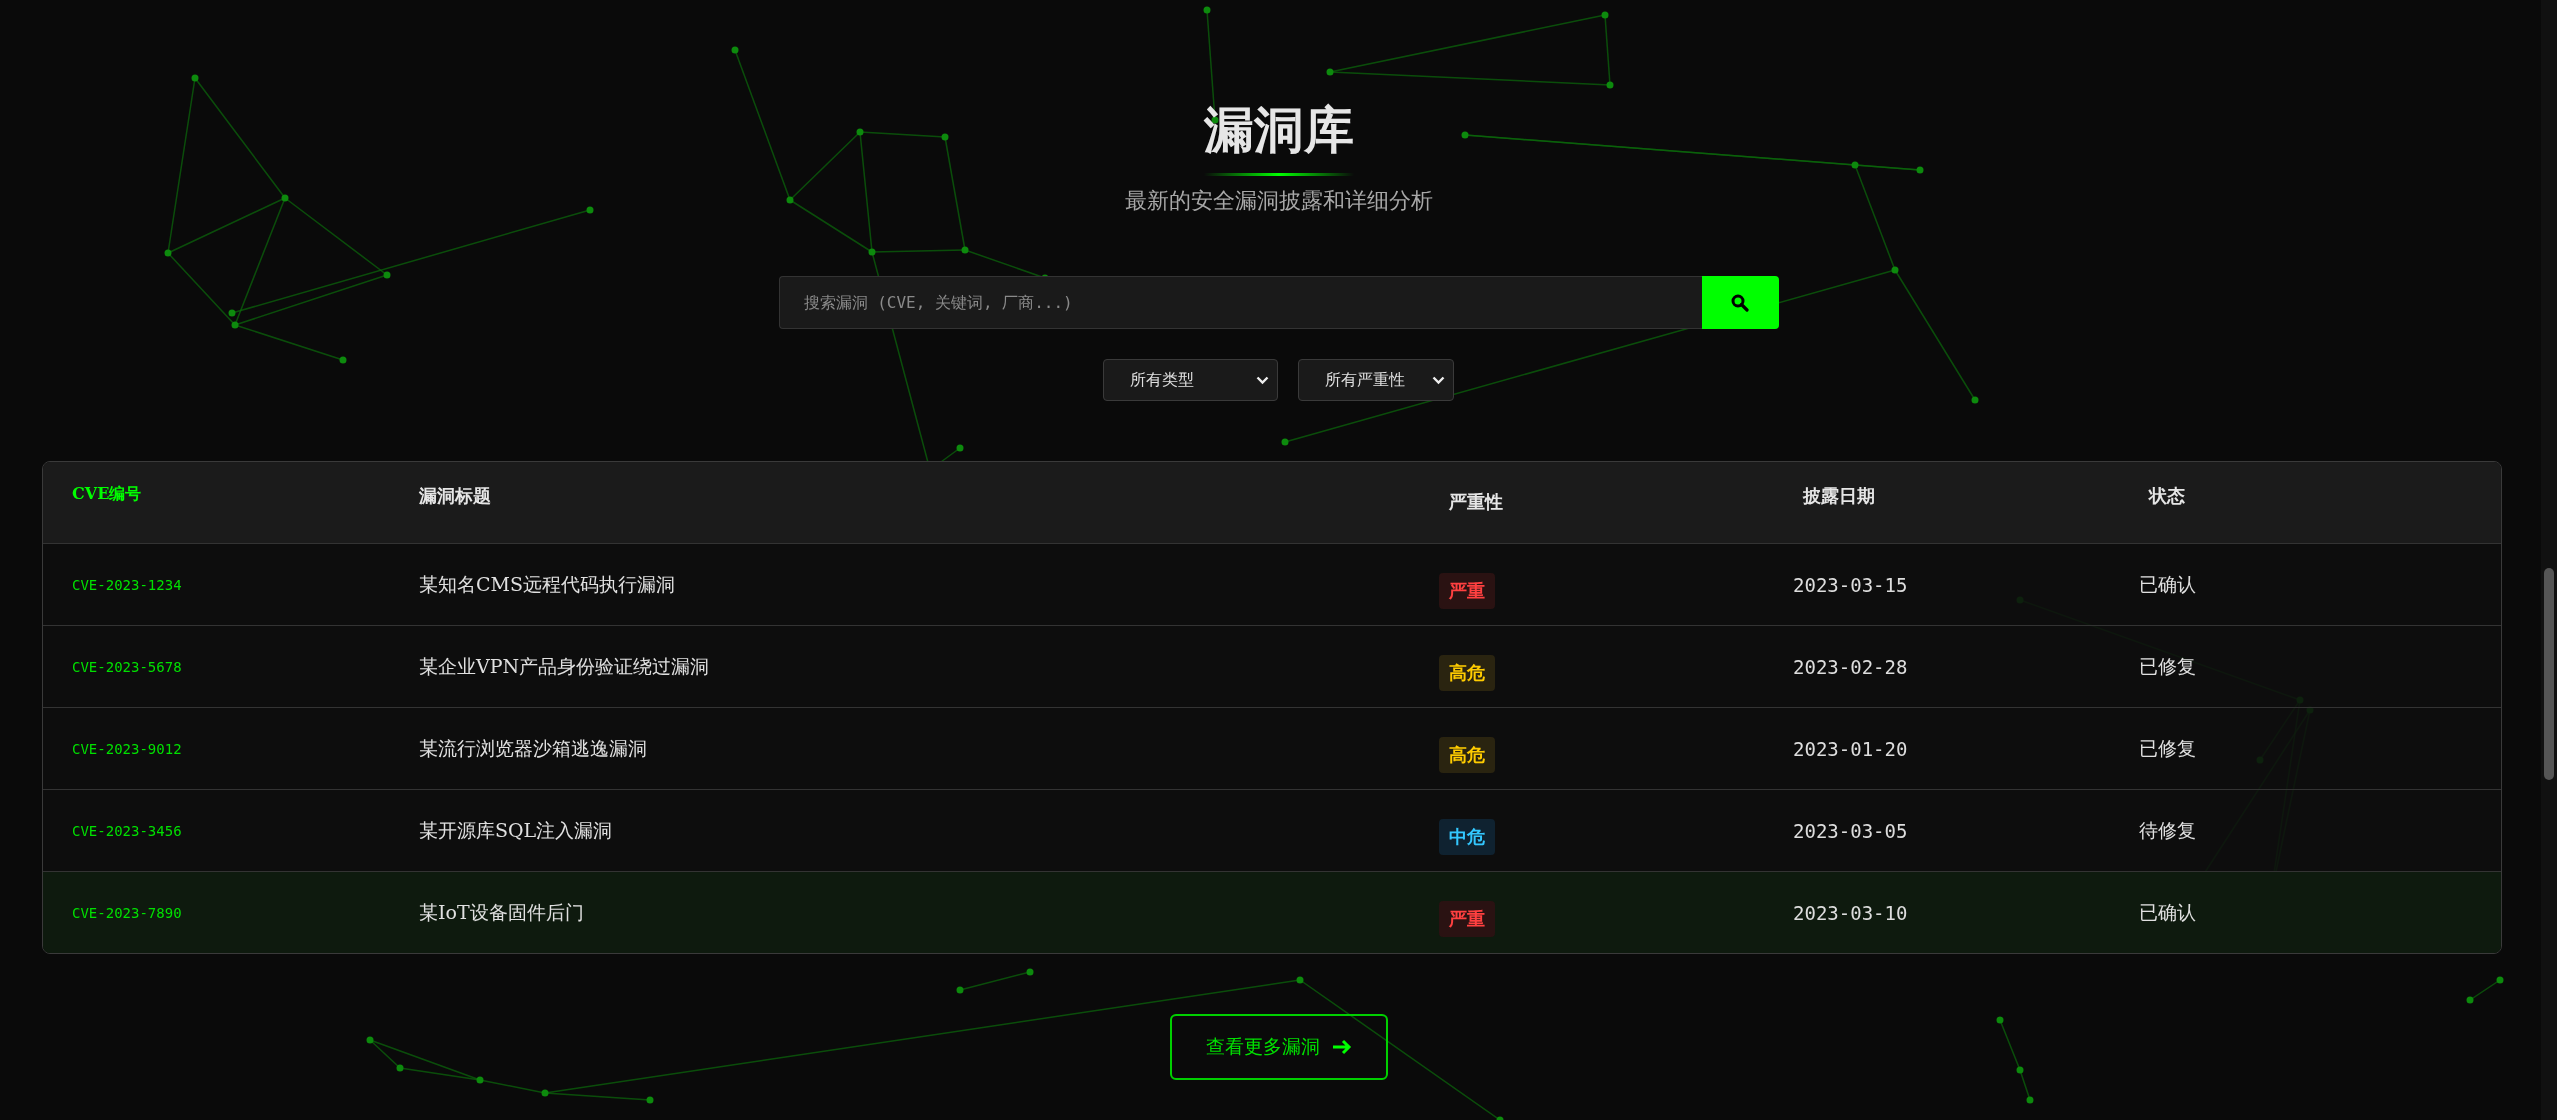 The width and height of the screenshot is (2557, 1120). Describe the element at coordinates (1278, 130) in the screenshot. I see `page-title: 漏洞库` at that location.